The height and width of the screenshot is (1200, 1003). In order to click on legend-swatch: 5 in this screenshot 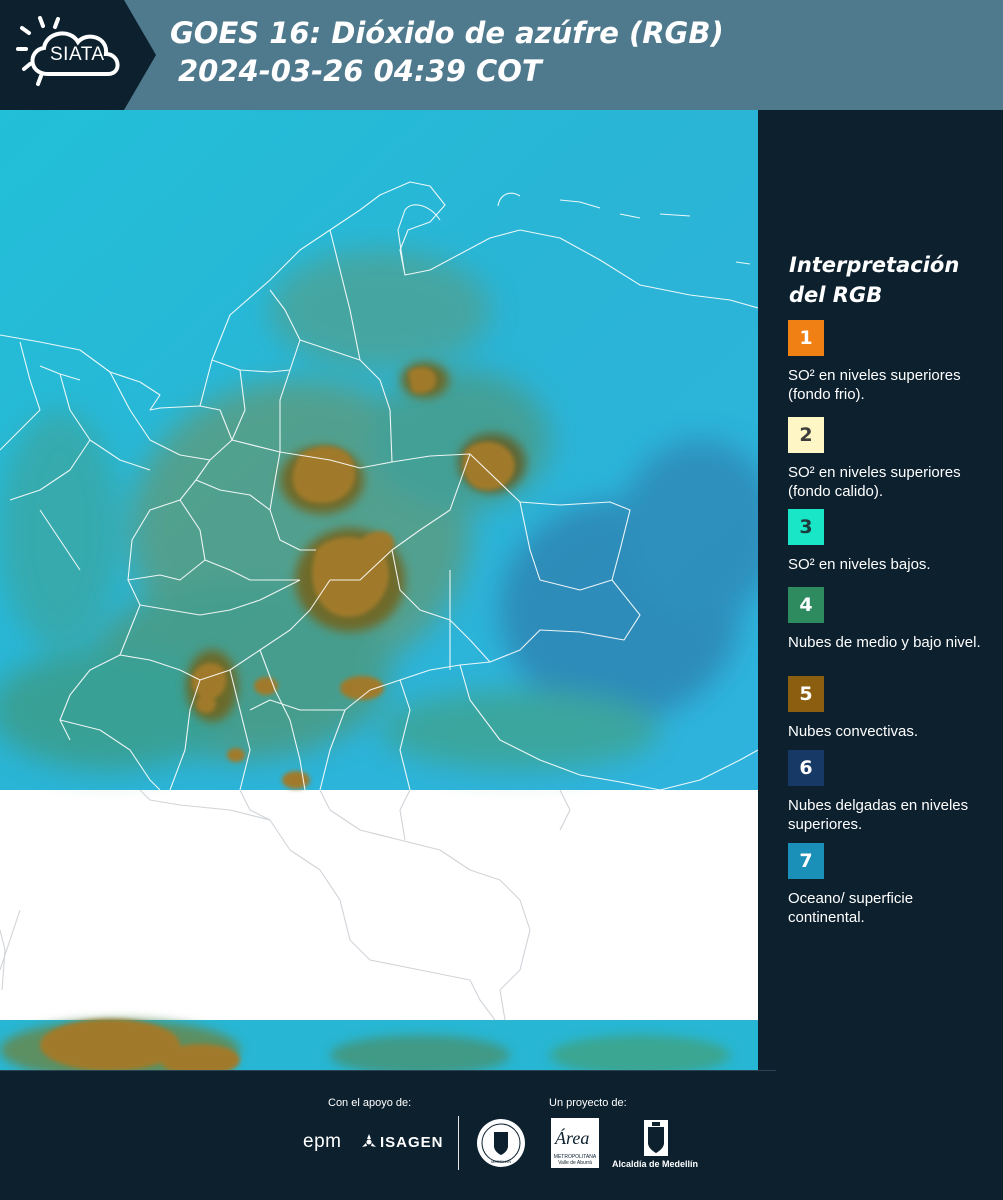, I will do `click(806, 694)`.